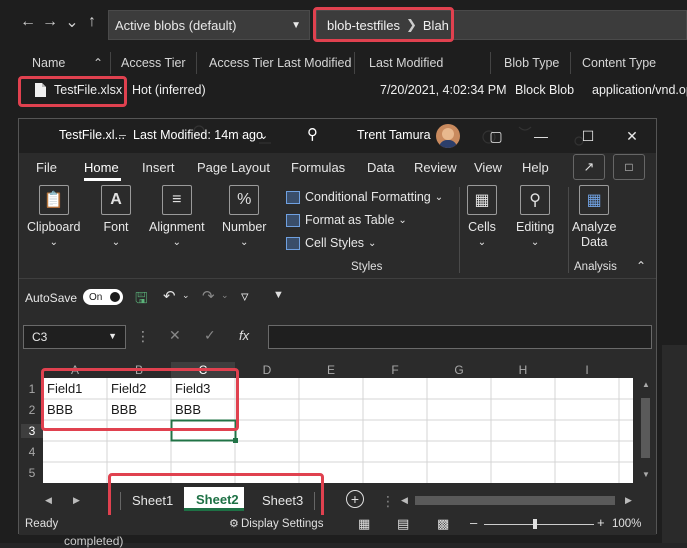 The image size is (687, 548). What do you see at coordinates (208, 296) in the screenshot?
I see `redo-icon: ↷` at bounding box center [208, 296].